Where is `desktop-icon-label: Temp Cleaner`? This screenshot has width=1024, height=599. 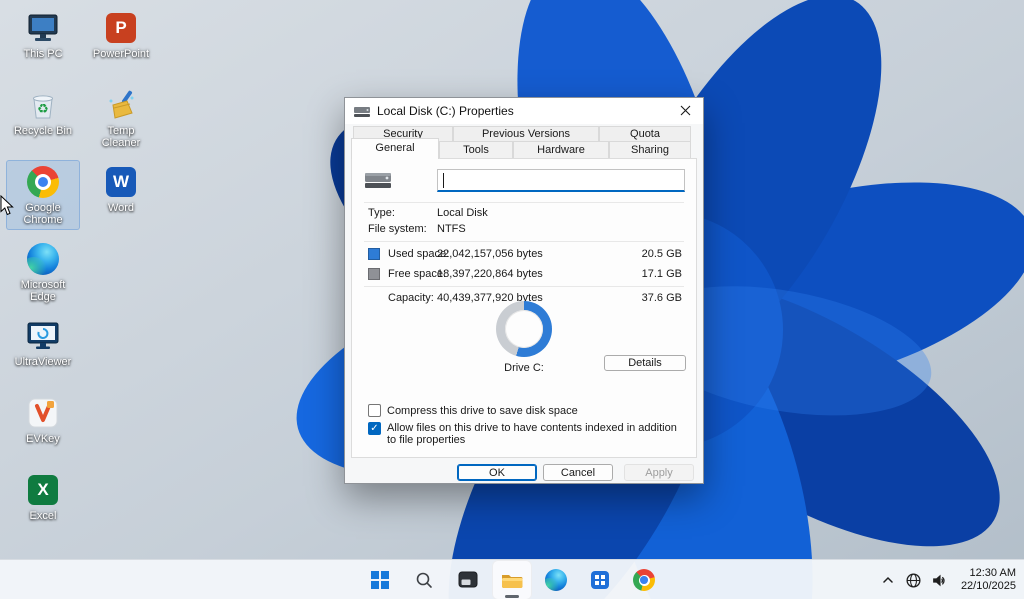
desktop-icon-label: Temp Cleaner is located at coordinates (121, 137).